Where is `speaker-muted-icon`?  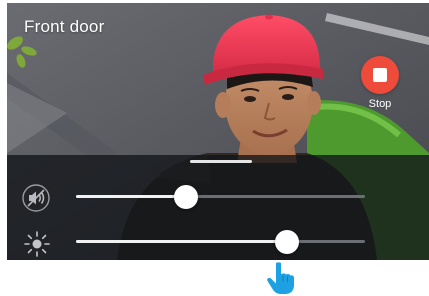
speaker-muted-icon is located at coordinates (36, 198).